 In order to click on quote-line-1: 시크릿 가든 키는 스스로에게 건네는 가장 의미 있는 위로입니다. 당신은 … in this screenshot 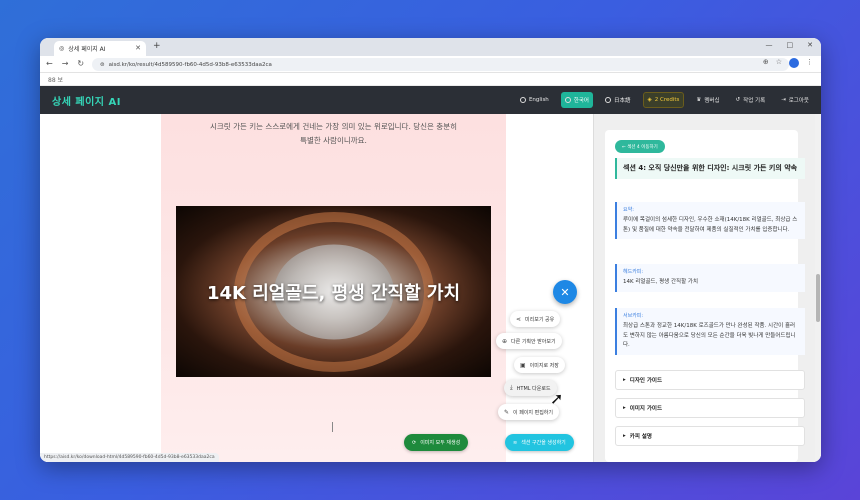, I will do `click(333, 126)`.